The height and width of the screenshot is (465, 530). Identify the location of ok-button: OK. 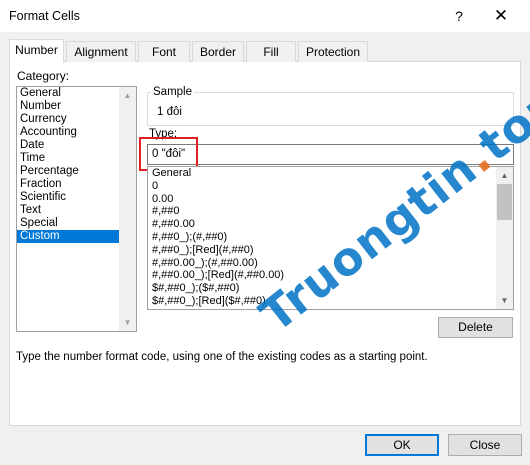
(402, 445).